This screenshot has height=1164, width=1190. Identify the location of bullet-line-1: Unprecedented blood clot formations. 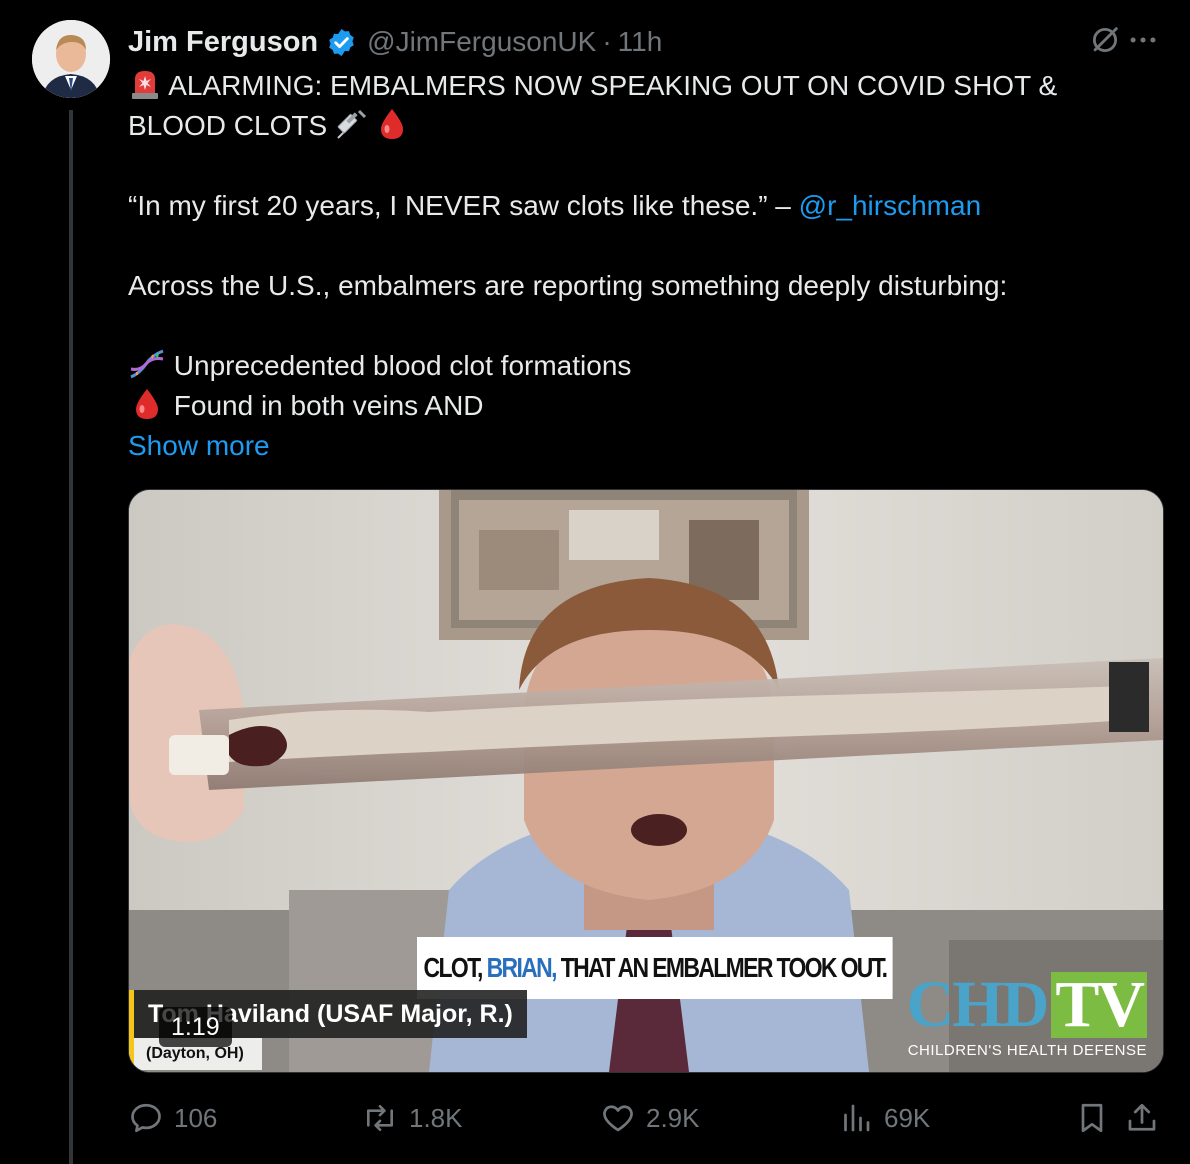
(633, 366).